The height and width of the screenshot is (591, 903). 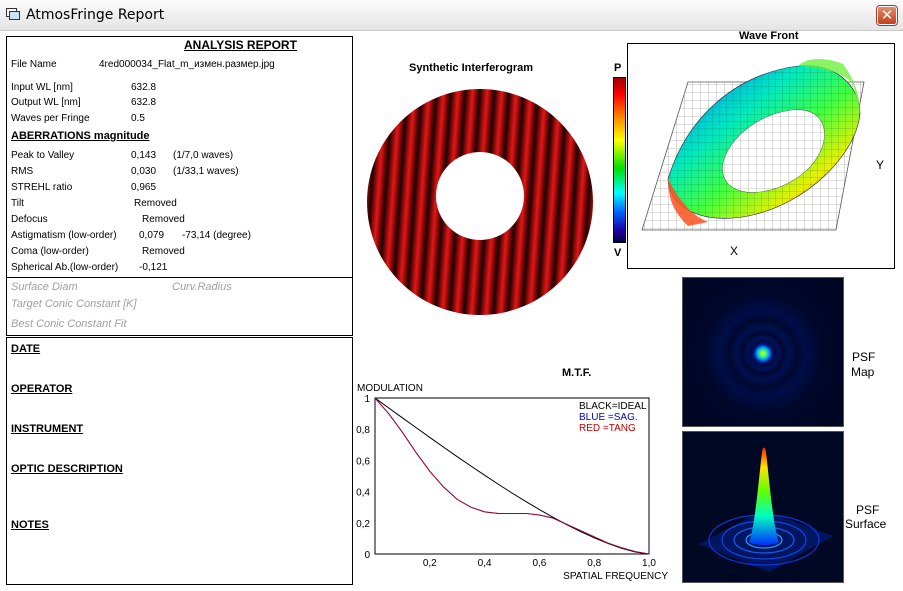 What do you see at coordinates (864, 357) in the screenshot?
I see `psf-map-label-1: PSF` at bounding box center [864, 357].